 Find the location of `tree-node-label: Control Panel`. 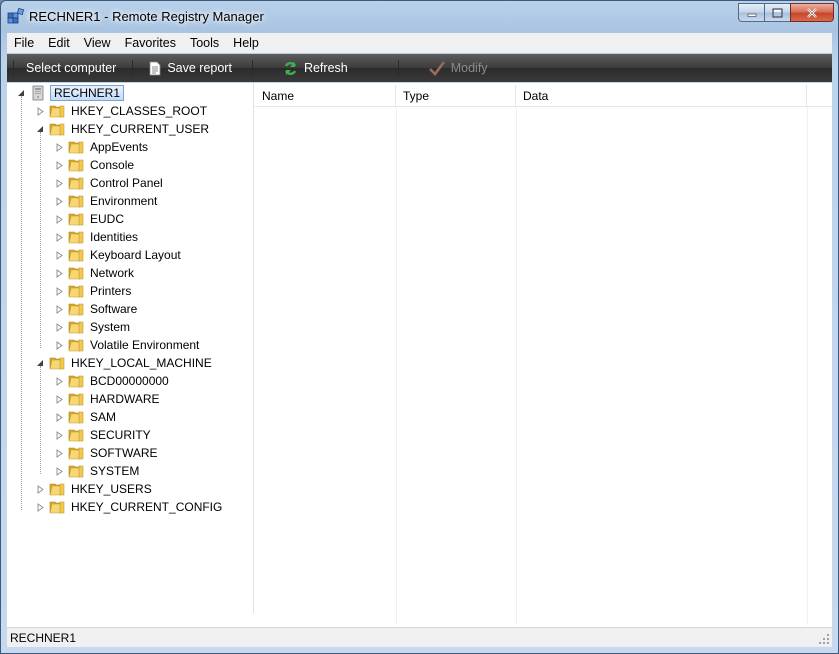

tree-node-label: Control Panel is located at coordinates (126, 183).